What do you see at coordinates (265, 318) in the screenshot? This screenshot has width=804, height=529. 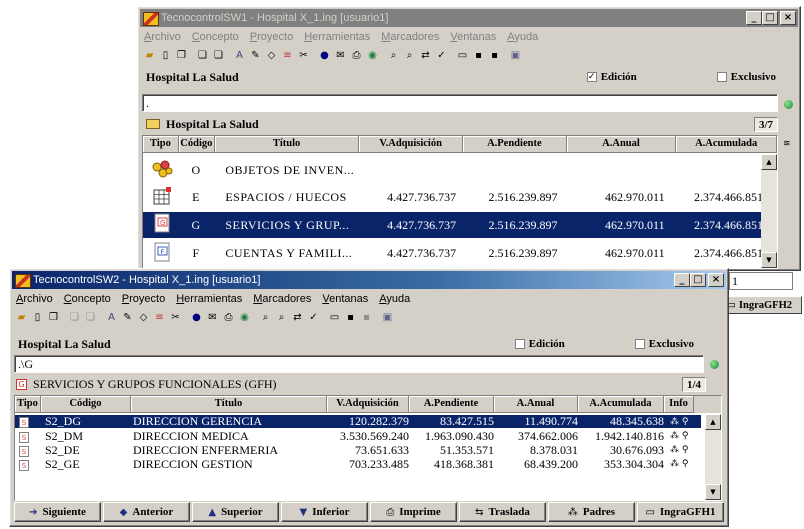 I see `search-icon: ⌕` at bounding box center [265, 318].